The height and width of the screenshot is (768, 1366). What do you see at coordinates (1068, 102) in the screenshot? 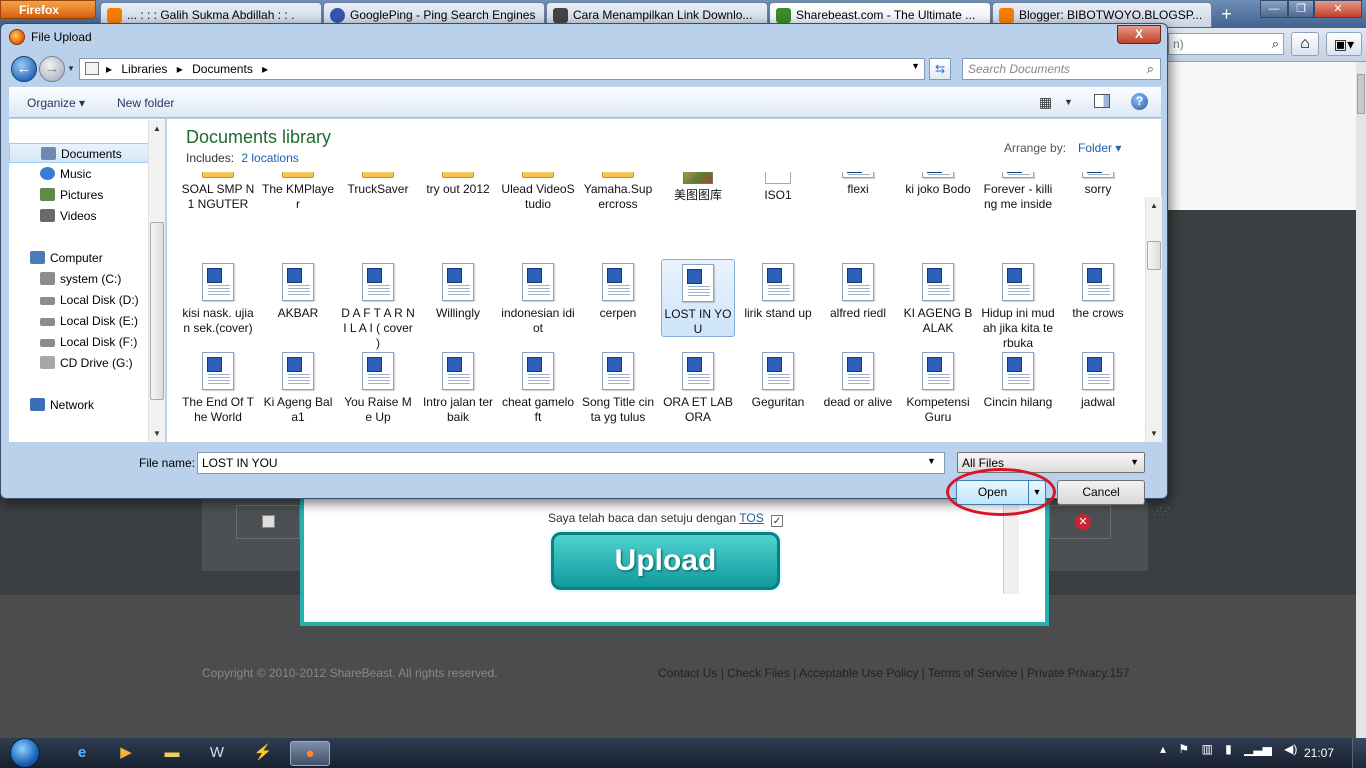
I see `view-options-dropdown-icon: ▼` at bounding box center [1068, 102].